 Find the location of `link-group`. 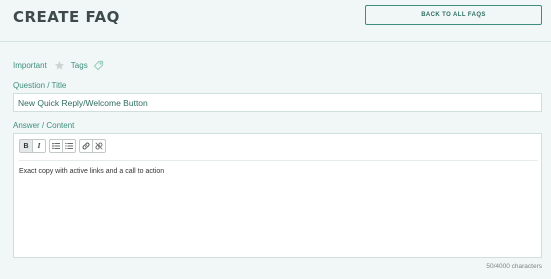

link-group is located at coordinates (92, 146).